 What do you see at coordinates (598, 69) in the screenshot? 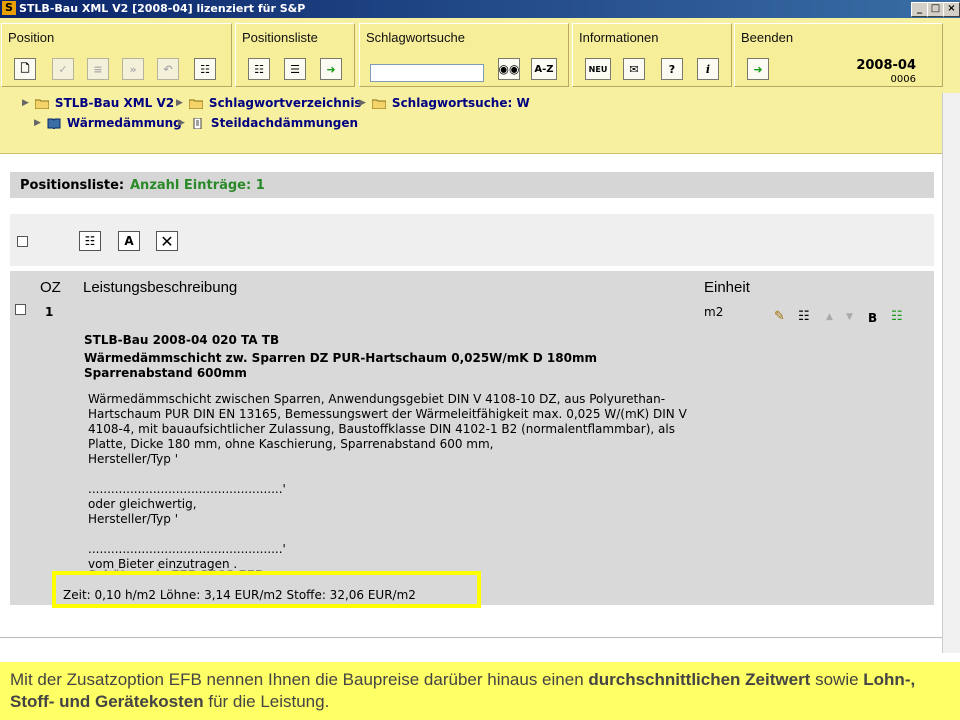
I see `new-badge-button: NEU` at bounding box center [598, 69].